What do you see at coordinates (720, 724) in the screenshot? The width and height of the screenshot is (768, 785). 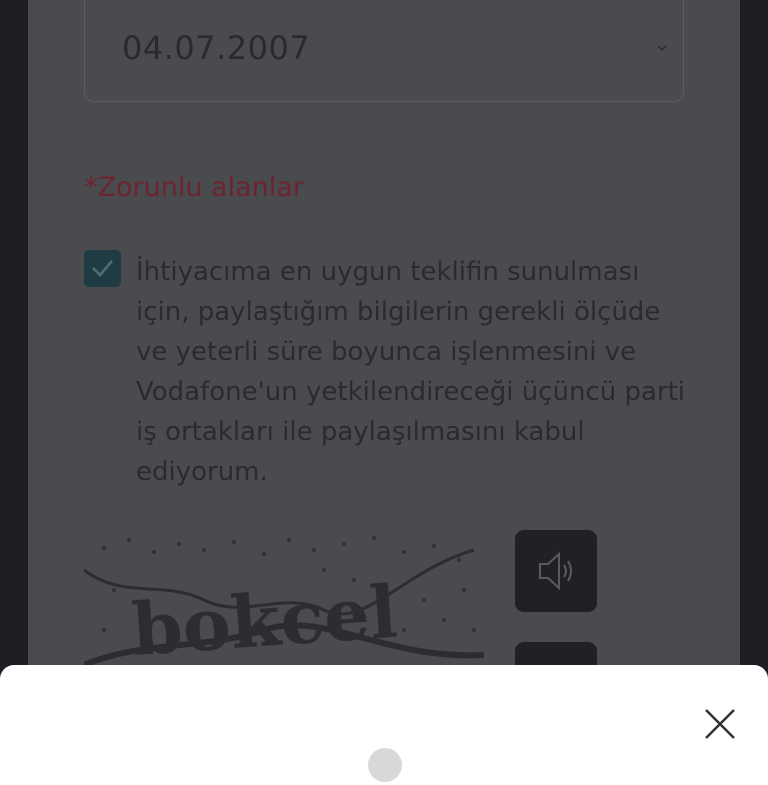 I see `close-icon` at bounding box center [720, 724].